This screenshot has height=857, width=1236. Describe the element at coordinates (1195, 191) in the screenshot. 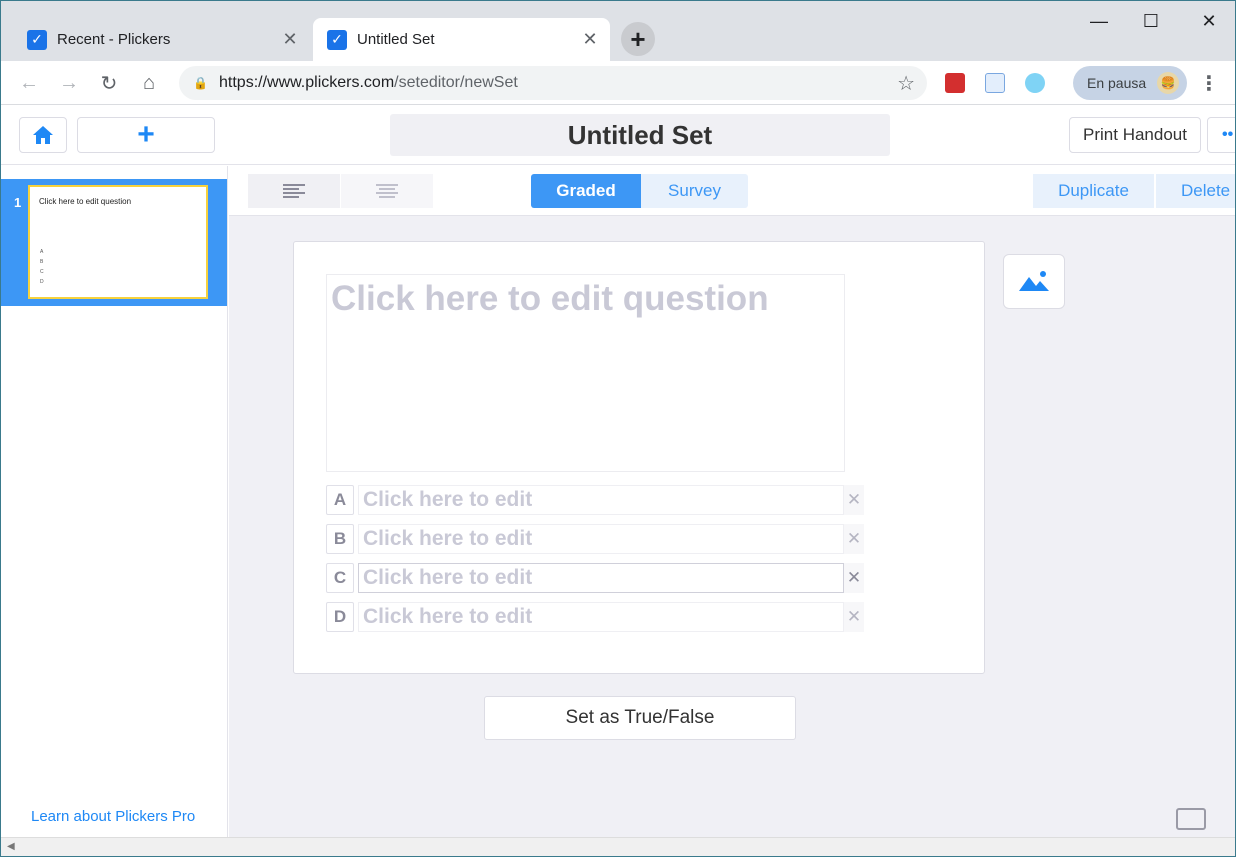

I see `delete-button: Delete` at that location.